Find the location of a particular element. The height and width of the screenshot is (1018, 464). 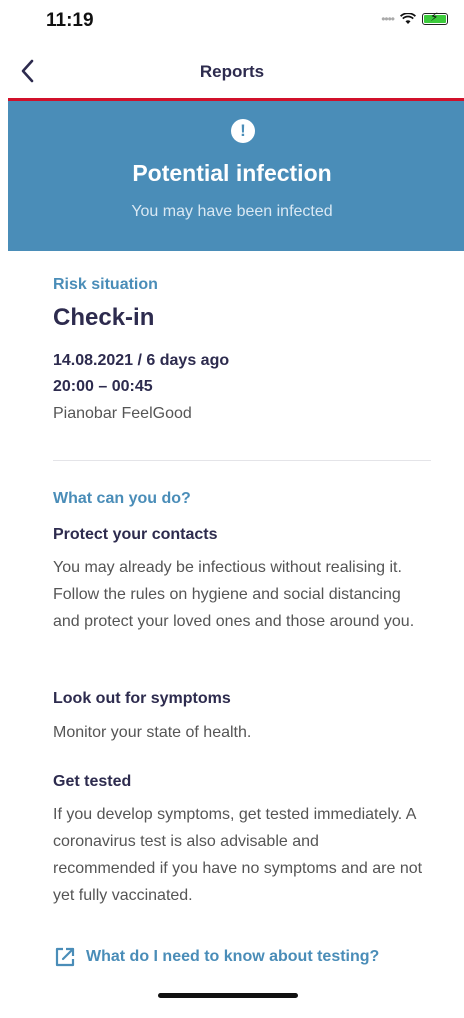

nav-bar: Reports is located at coordinates (232, 73).